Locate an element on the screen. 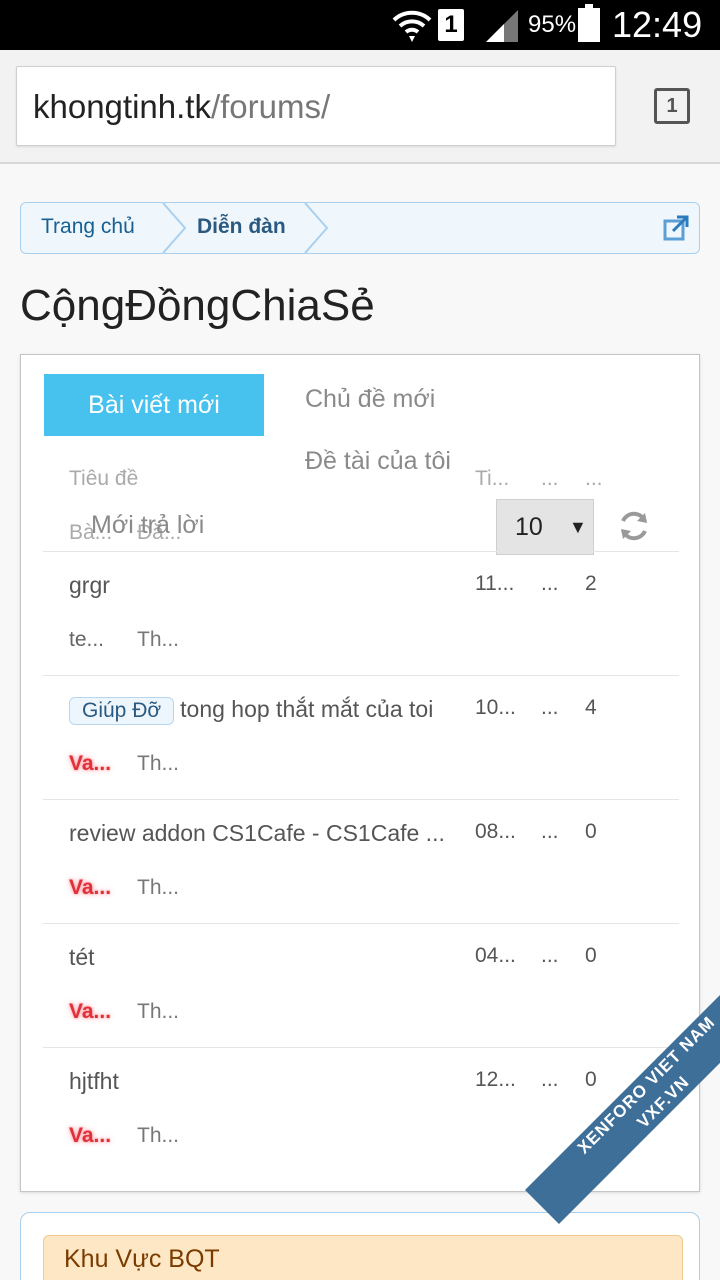 This screenshot has width=720, height=1280. reload-icon is located at coordinates (634, 526).